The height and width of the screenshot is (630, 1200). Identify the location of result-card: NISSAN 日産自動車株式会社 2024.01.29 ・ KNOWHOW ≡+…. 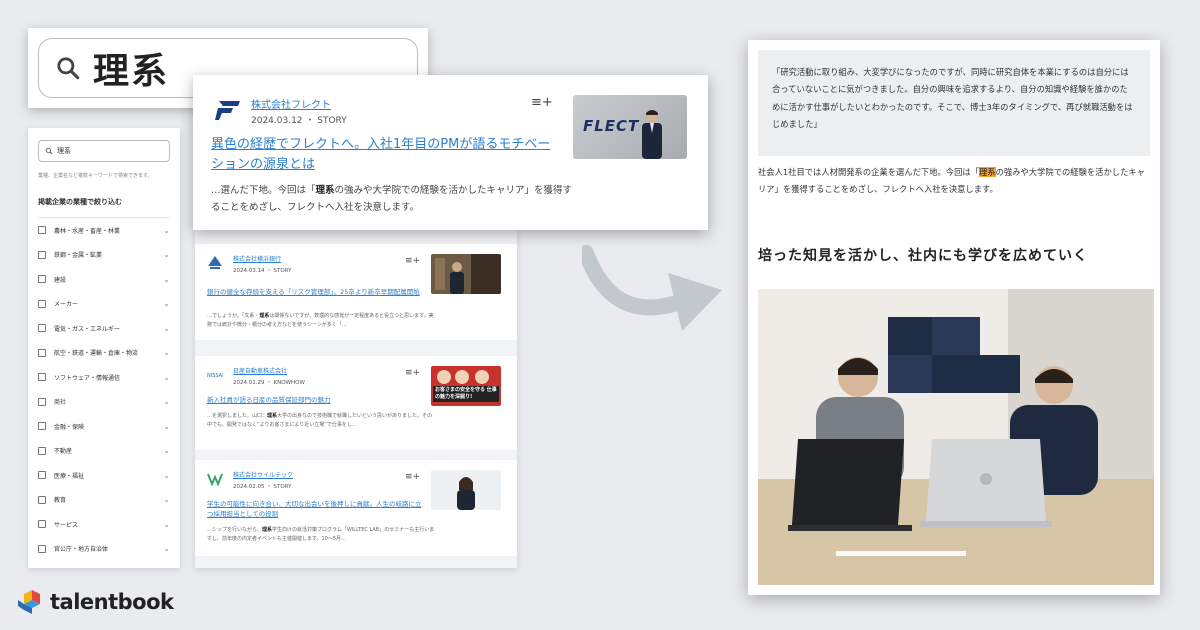
(356, 403).